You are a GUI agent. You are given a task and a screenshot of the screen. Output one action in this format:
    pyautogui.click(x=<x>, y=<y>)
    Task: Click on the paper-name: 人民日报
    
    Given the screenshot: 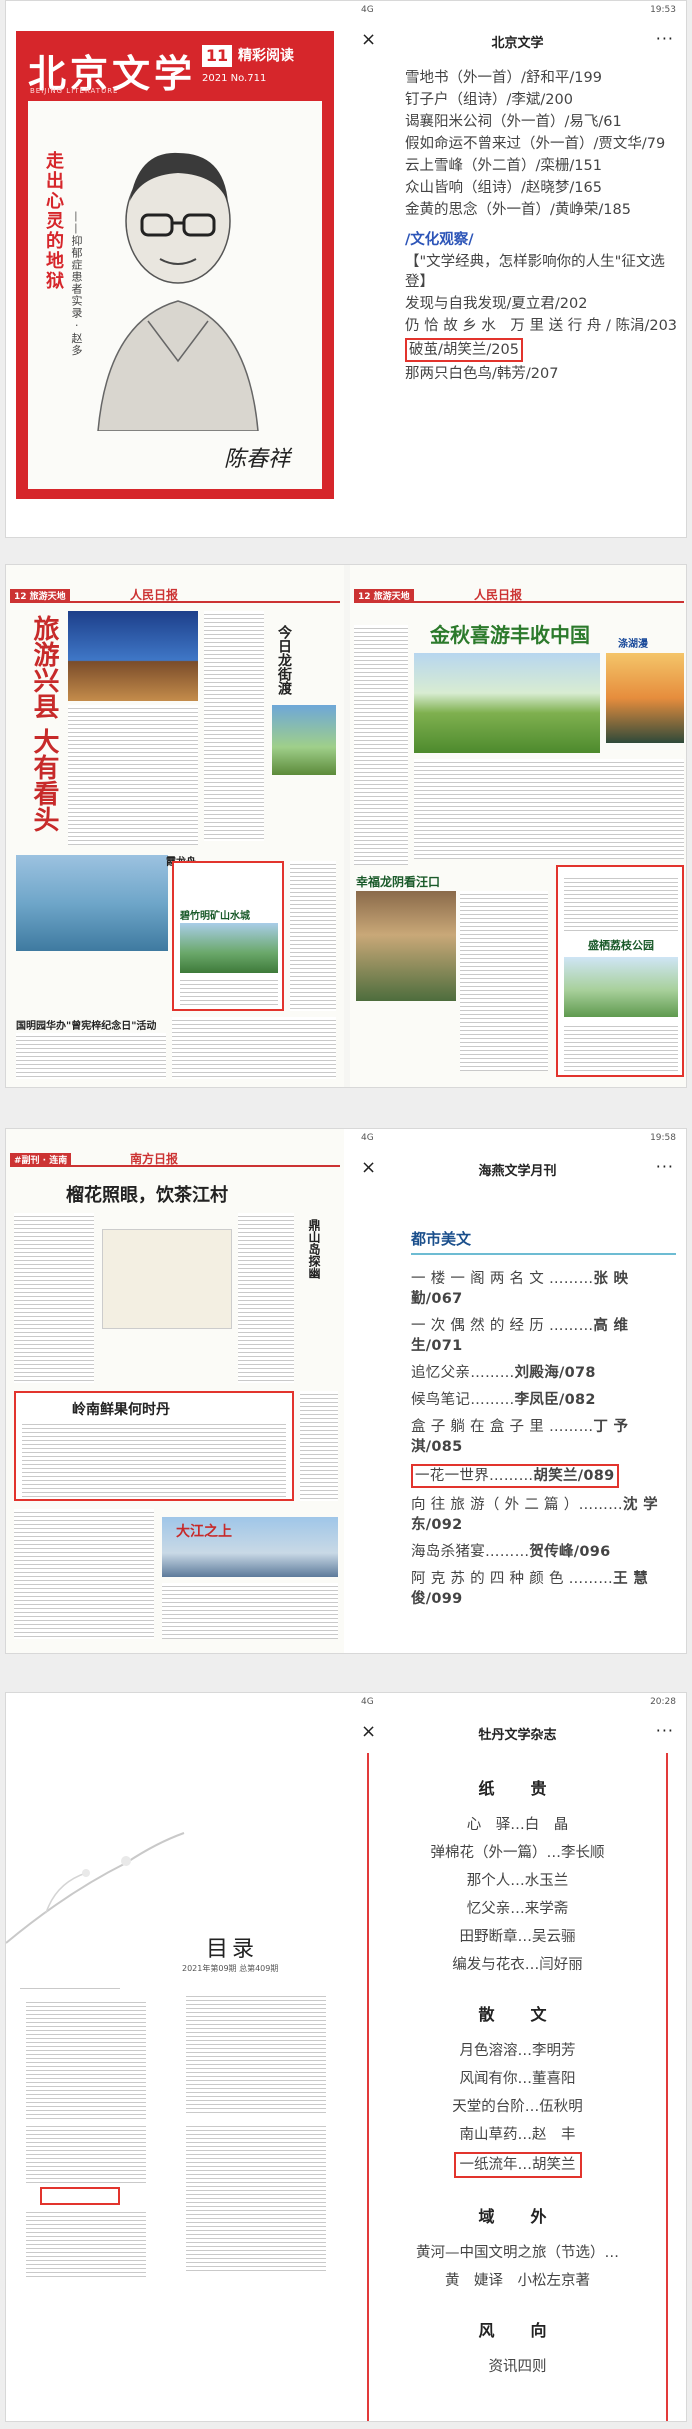 What is the action you would take?
    pyautogui.click(x=498, y=595)
    